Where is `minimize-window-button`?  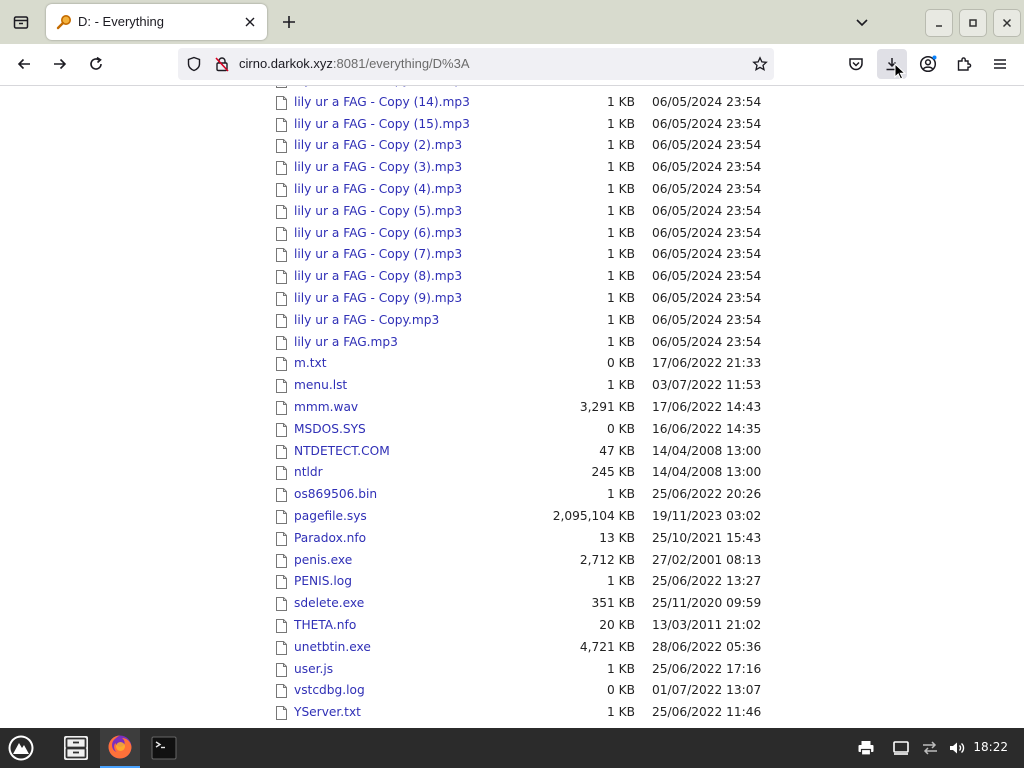
minimize-window-button is located at coordinates (939, 23).